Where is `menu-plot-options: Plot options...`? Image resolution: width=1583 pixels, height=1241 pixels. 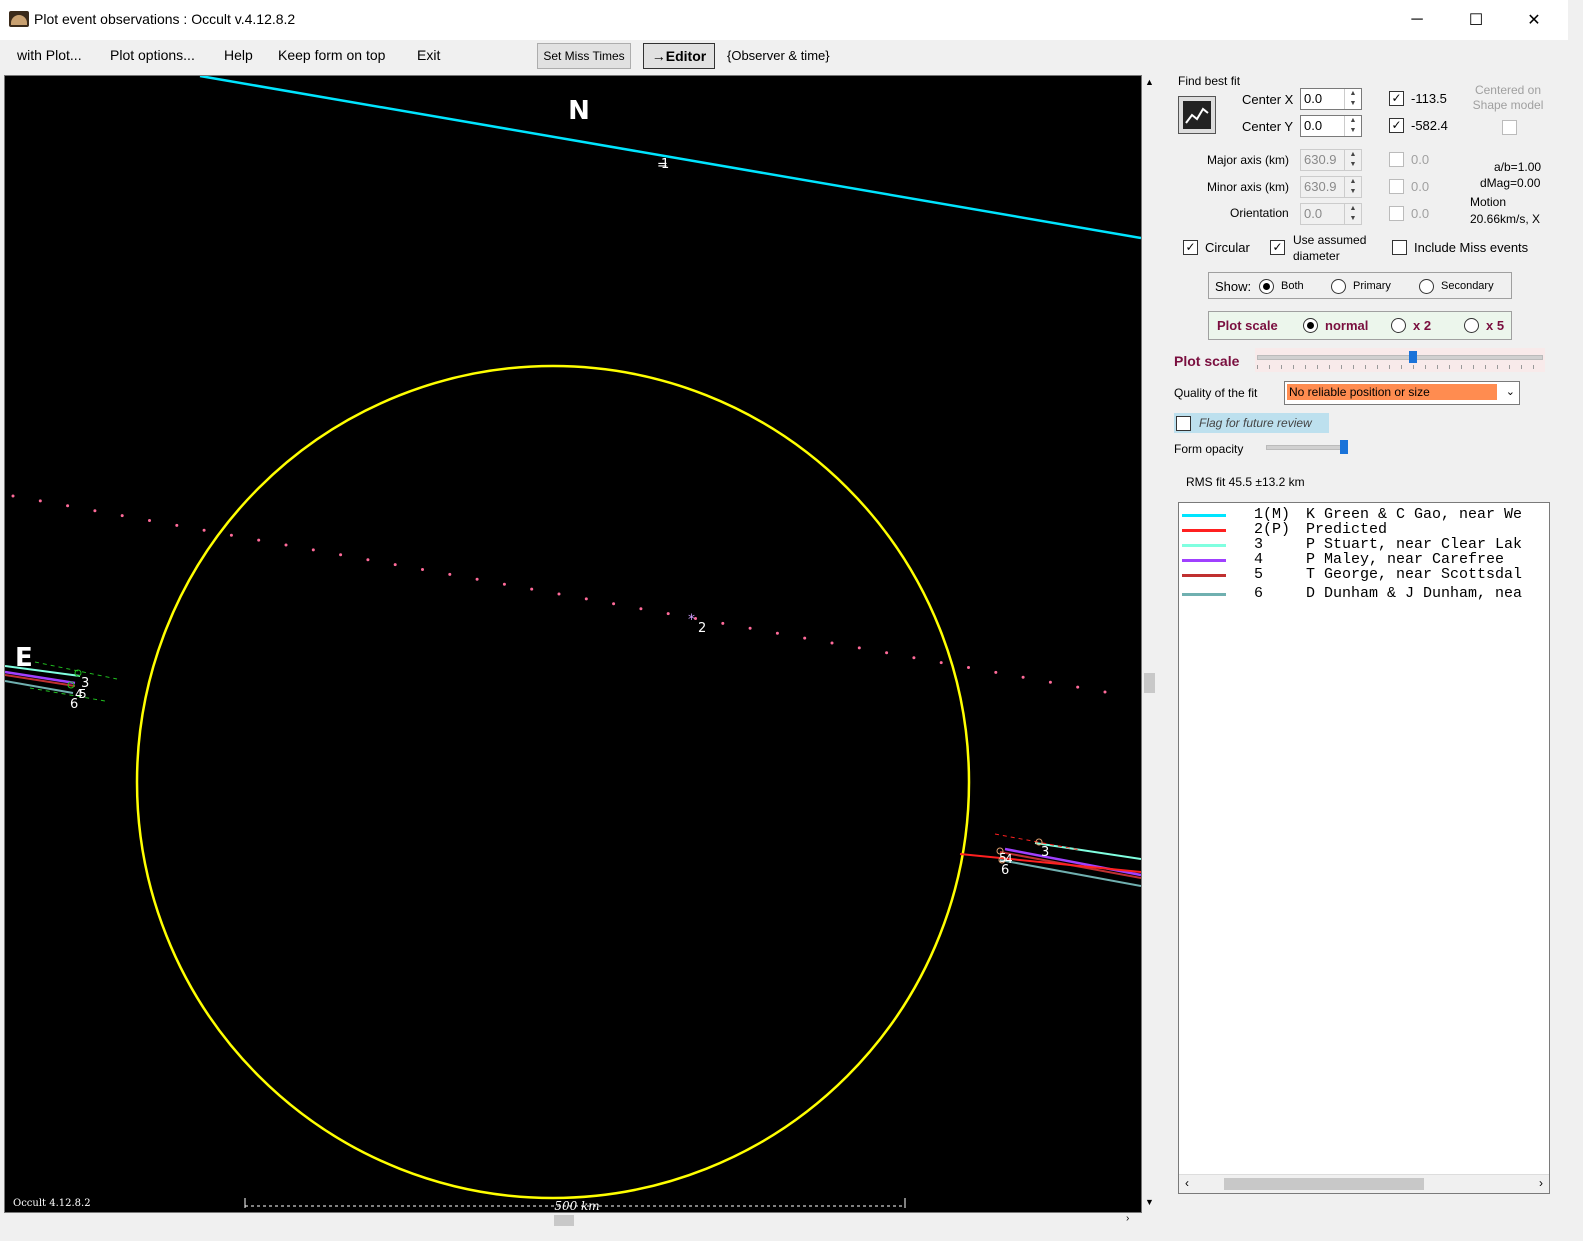 menu-plot-options: Plot options... is located at coordinates (152, 55).